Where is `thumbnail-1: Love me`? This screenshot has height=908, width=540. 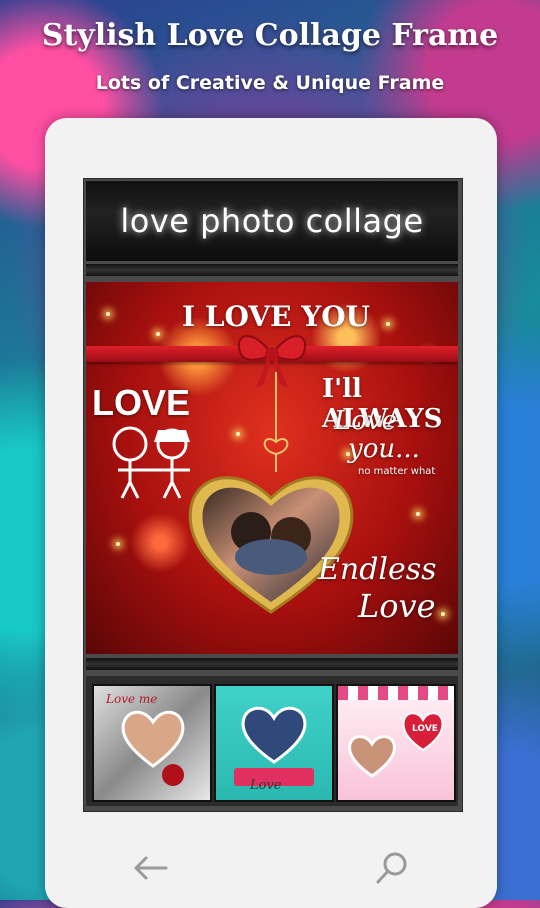 thumbnail-1: Love me is located at coordinates (152, 743).